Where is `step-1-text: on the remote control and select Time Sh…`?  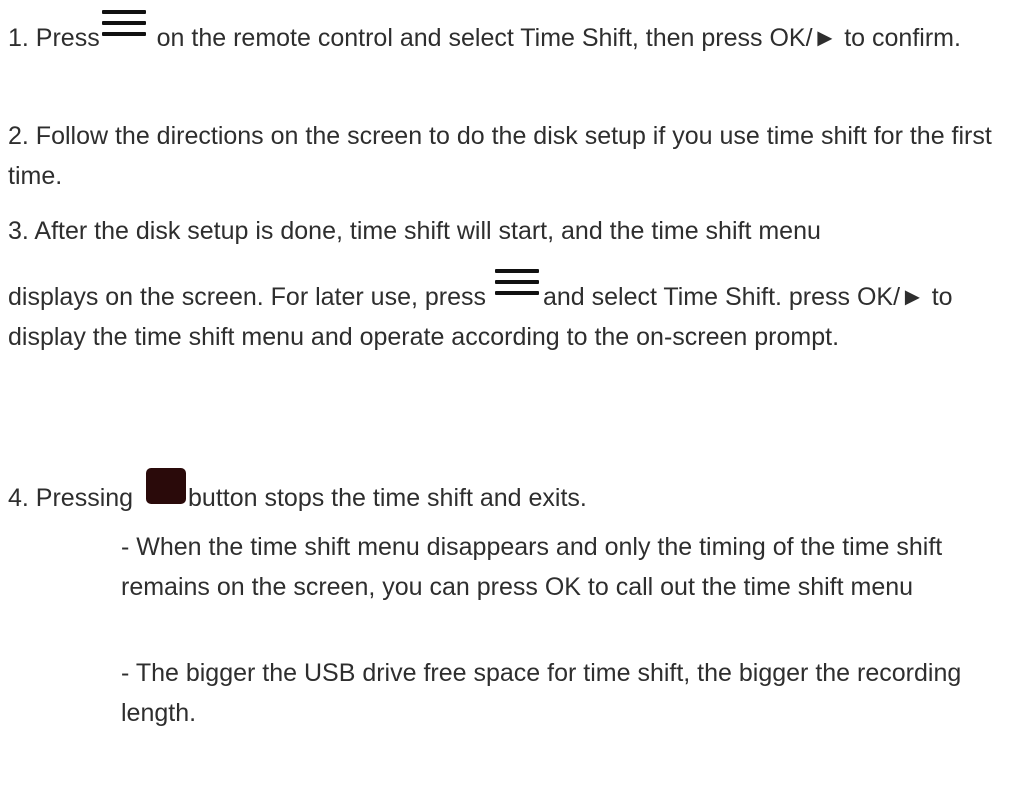 step-1-text: on the remote control and select Time Sh… is located at coordinates (555, 38).